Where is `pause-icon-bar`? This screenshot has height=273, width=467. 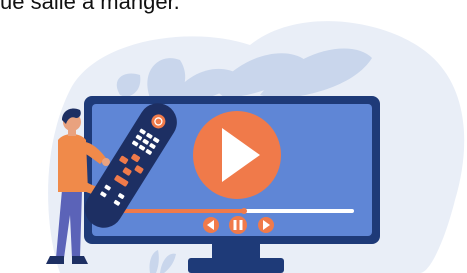
pause-icon-bar is located at coordinates (241, 225).